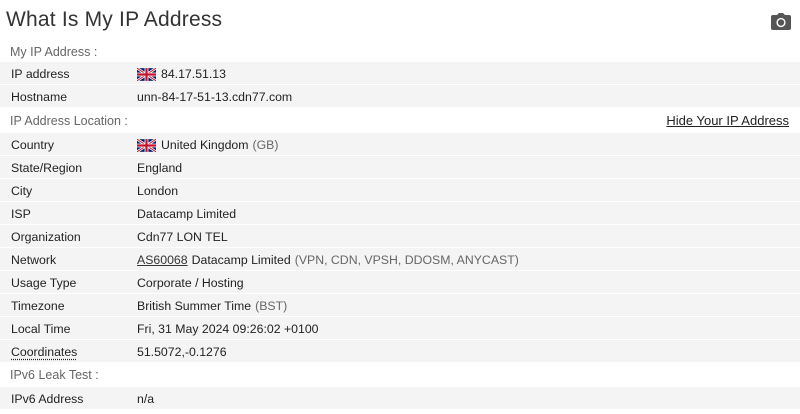  What do you see at coordinates (194, 306) in the screenshot?
I see `timezone-name: British Summer Time` at bounding box center [194, 306].